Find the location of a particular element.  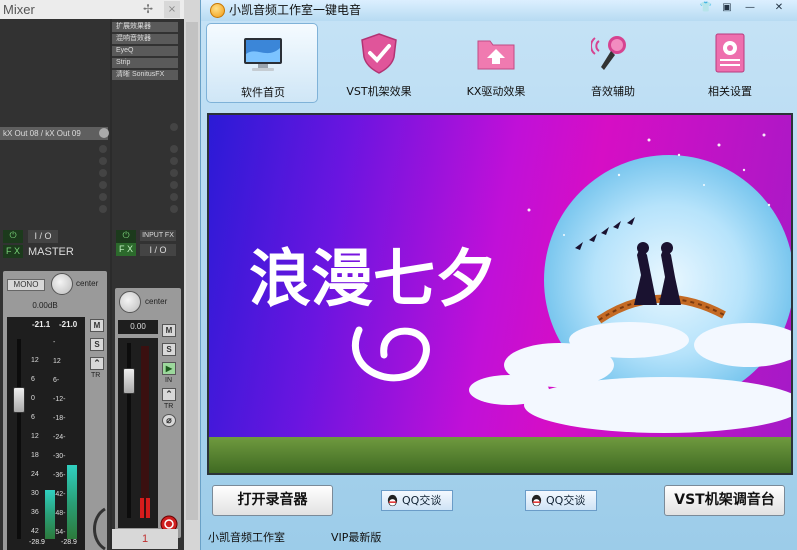

meter-peak-left: -28.9 is located at coordinates (37, 542).